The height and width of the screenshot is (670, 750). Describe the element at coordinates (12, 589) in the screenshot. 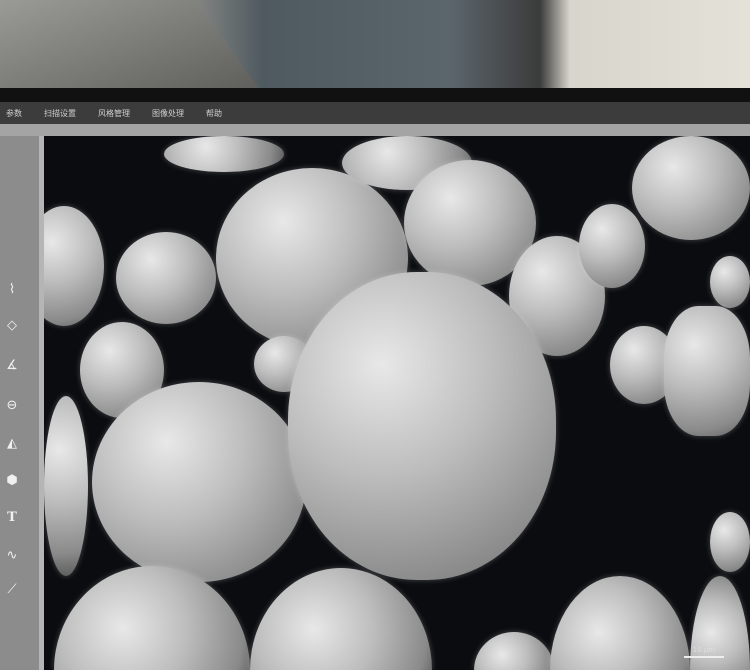

I see `arrow-tool-icon: ⟋` at that location.